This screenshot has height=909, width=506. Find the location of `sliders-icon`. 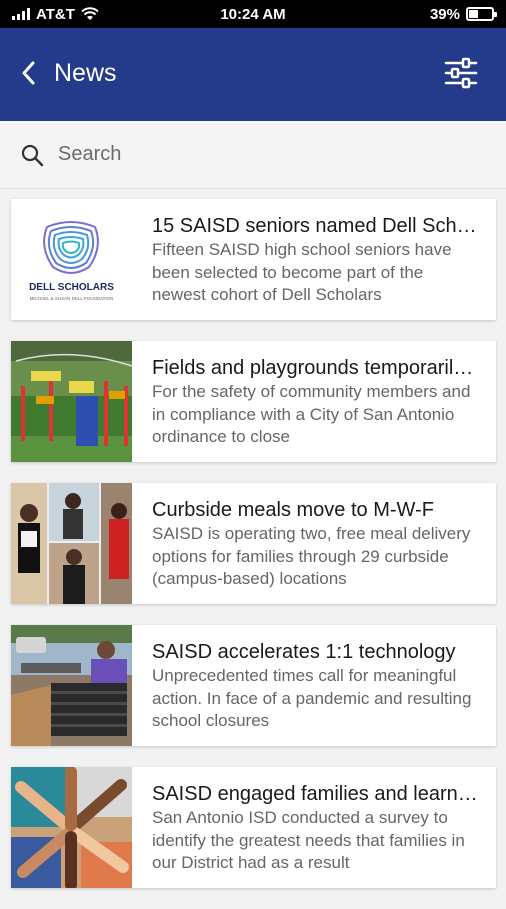

sliders-icon is located at coordinates (461, 73).